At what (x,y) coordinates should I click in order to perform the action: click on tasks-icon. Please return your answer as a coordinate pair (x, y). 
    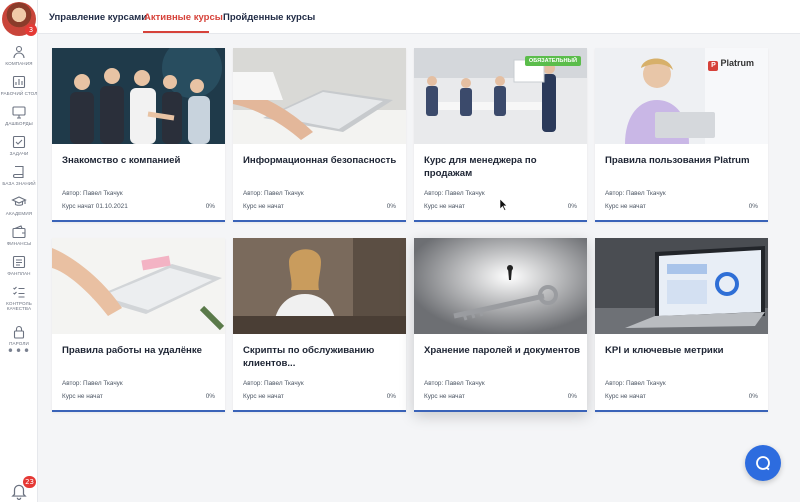
    Looking at the image, I should click on (19, 142).